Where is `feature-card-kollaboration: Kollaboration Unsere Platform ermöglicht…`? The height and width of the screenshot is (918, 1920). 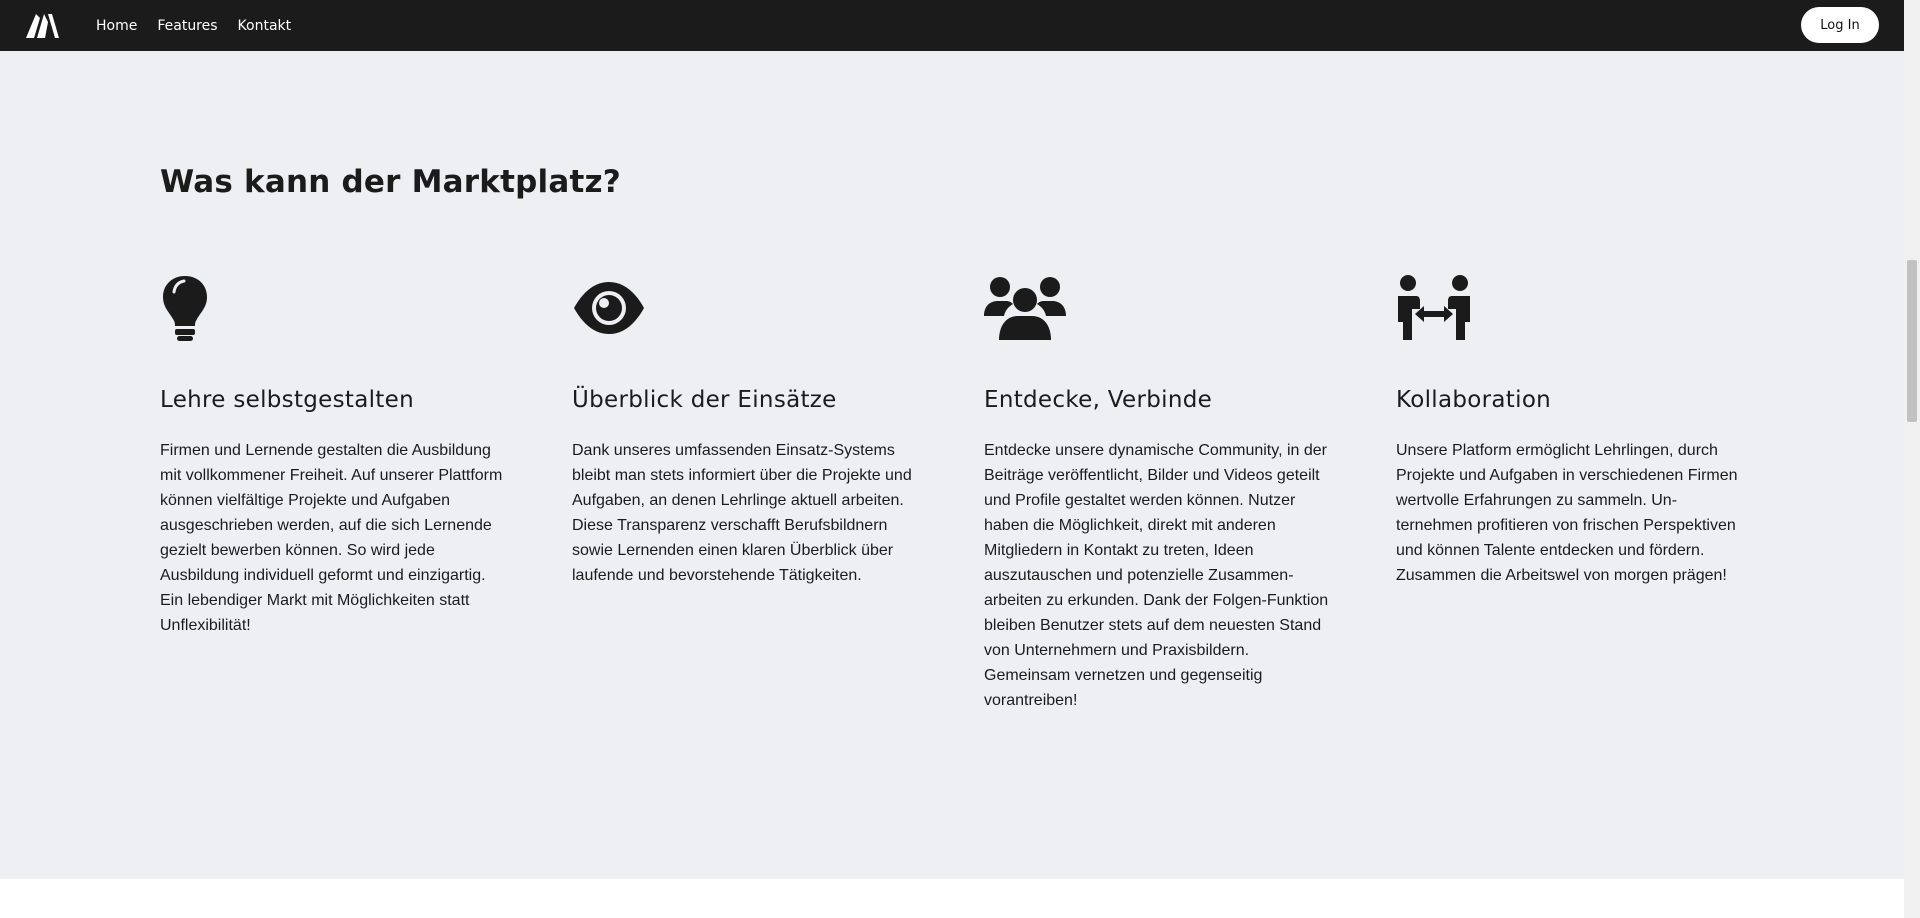
feature-card-kollaboration: Kollaboration Unsere Platform ermöglicht… is located at coordinates (1571, 431).